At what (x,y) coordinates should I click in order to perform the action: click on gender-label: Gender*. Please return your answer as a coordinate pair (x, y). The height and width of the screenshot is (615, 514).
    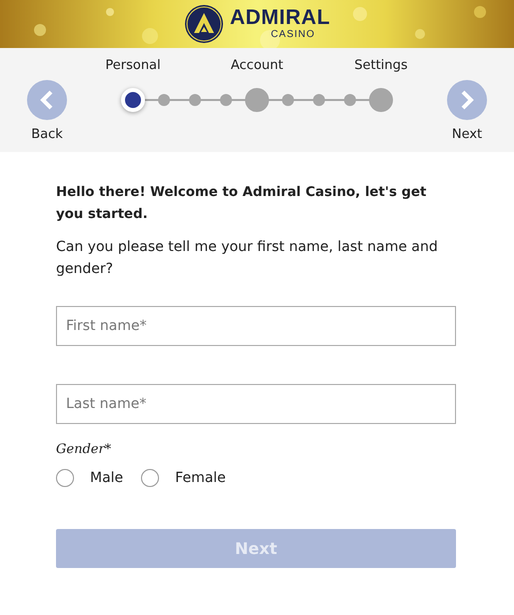
    Looking at the image, I should click on (84, 449).